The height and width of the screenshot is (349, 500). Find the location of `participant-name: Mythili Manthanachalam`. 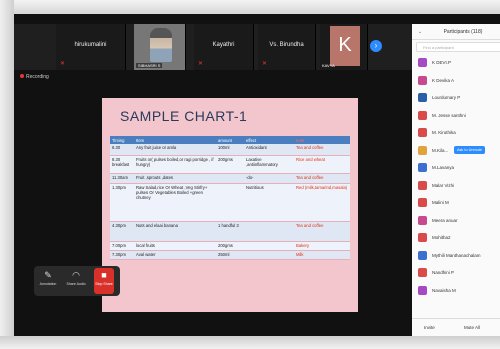

participant-name: Mythili Manthanachalam is located at coordinates (456, 255).